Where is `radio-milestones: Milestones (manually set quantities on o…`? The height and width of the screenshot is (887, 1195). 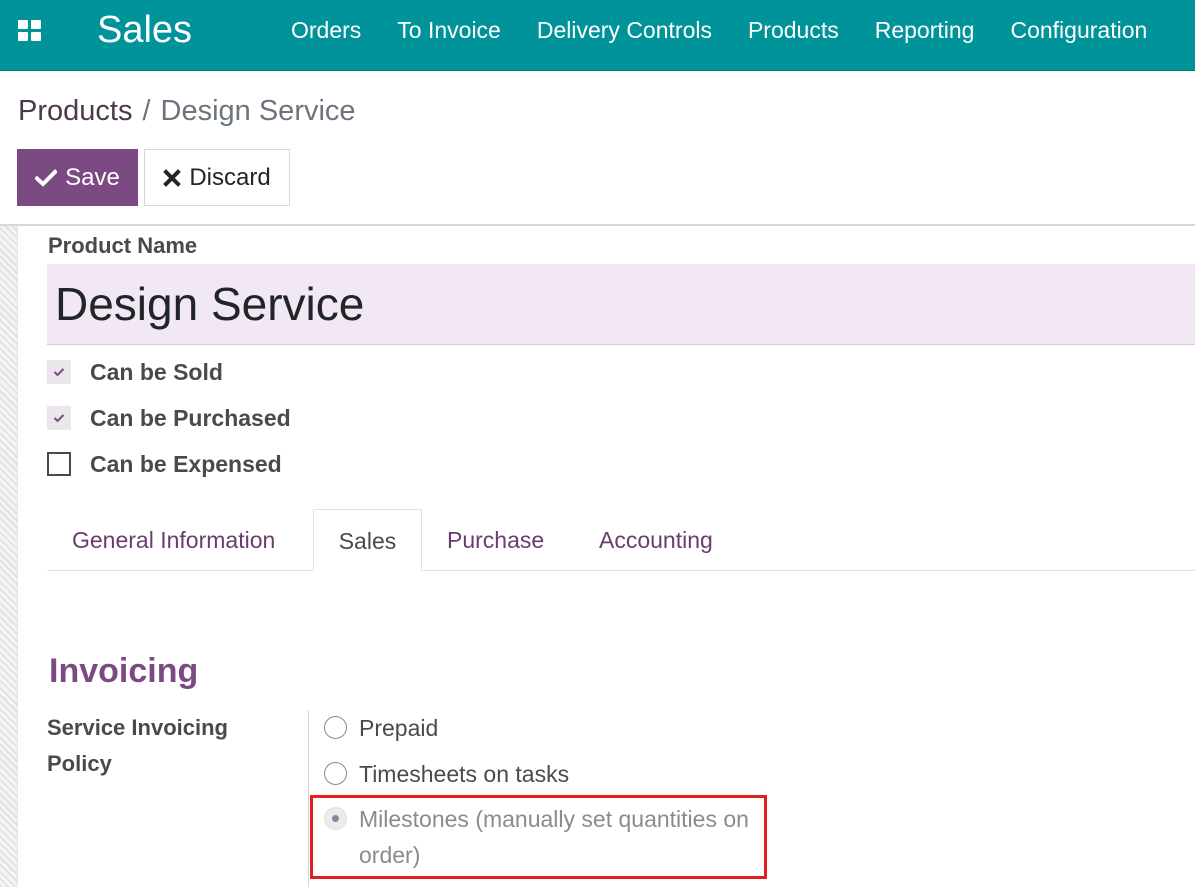
radio-milestones: Milestones (manually set quantities on o… is located at coordinates (539, 837).